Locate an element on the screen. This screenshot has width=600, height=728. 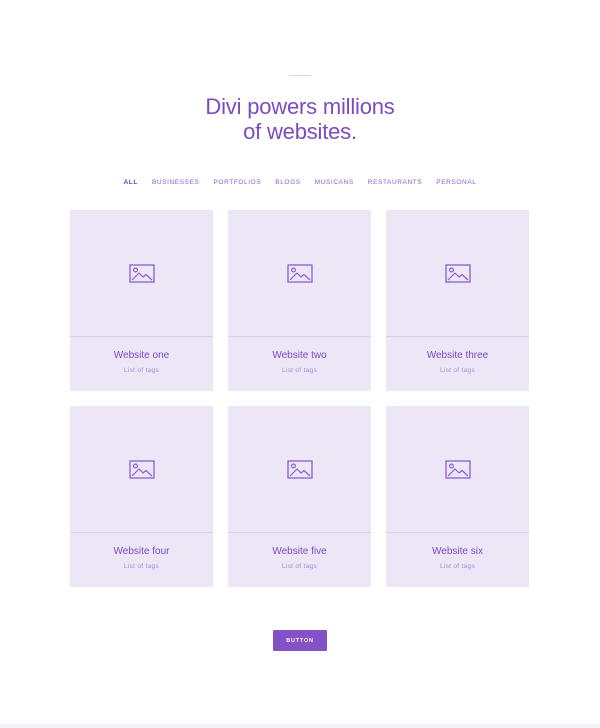
website-card: Website six List of tags is located at coordinates (457, 496).